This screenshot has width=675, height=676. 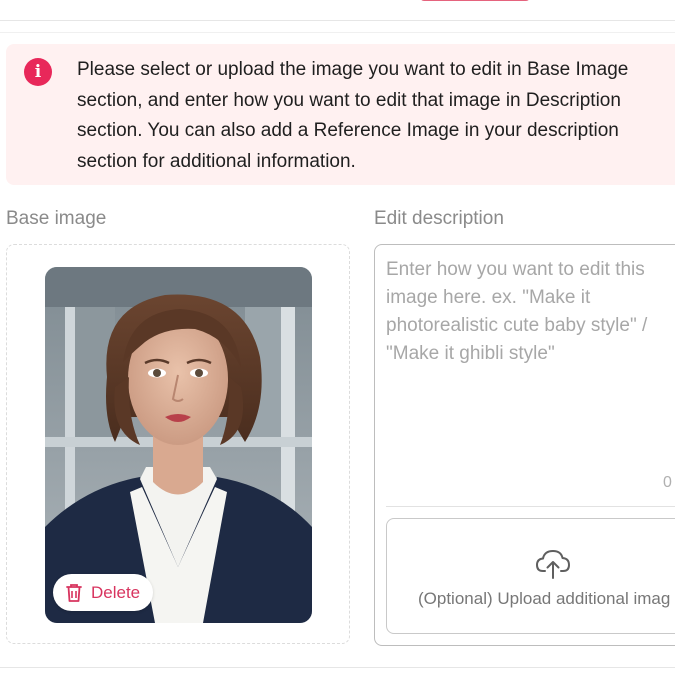 I want to click on info-icon: i, so click(x=38, y=72).